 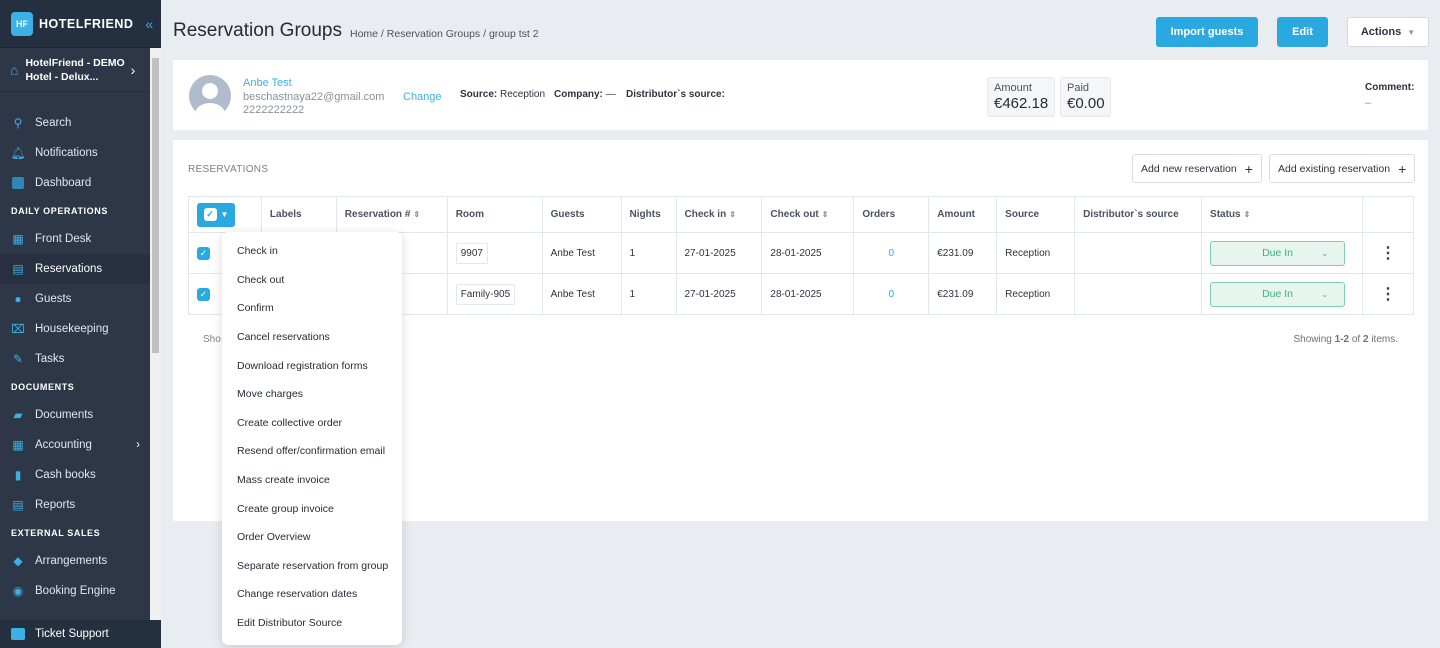 What do you see at coordinates (56, 533) in the screenshot?
I see `sidebar-section-external-sales: EXTERNAL SALES` at bounding box center [56, 533].